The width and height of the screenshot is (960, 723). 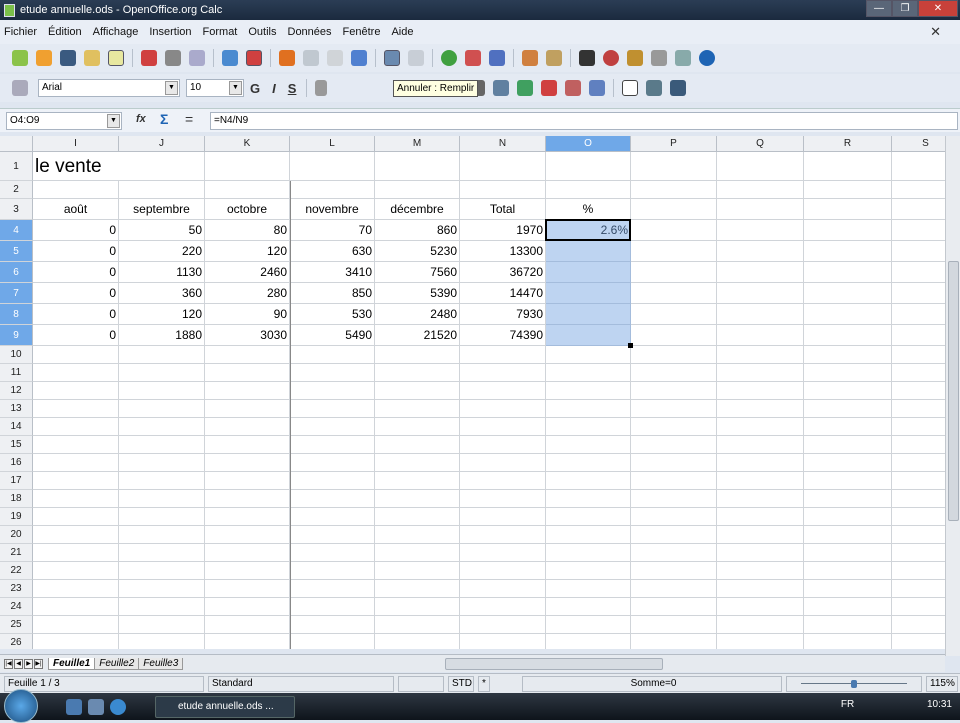 What do you see at coordinates (588, 144) in the screenshot?
I see `column-header: O` at bounding box center [588, 144].